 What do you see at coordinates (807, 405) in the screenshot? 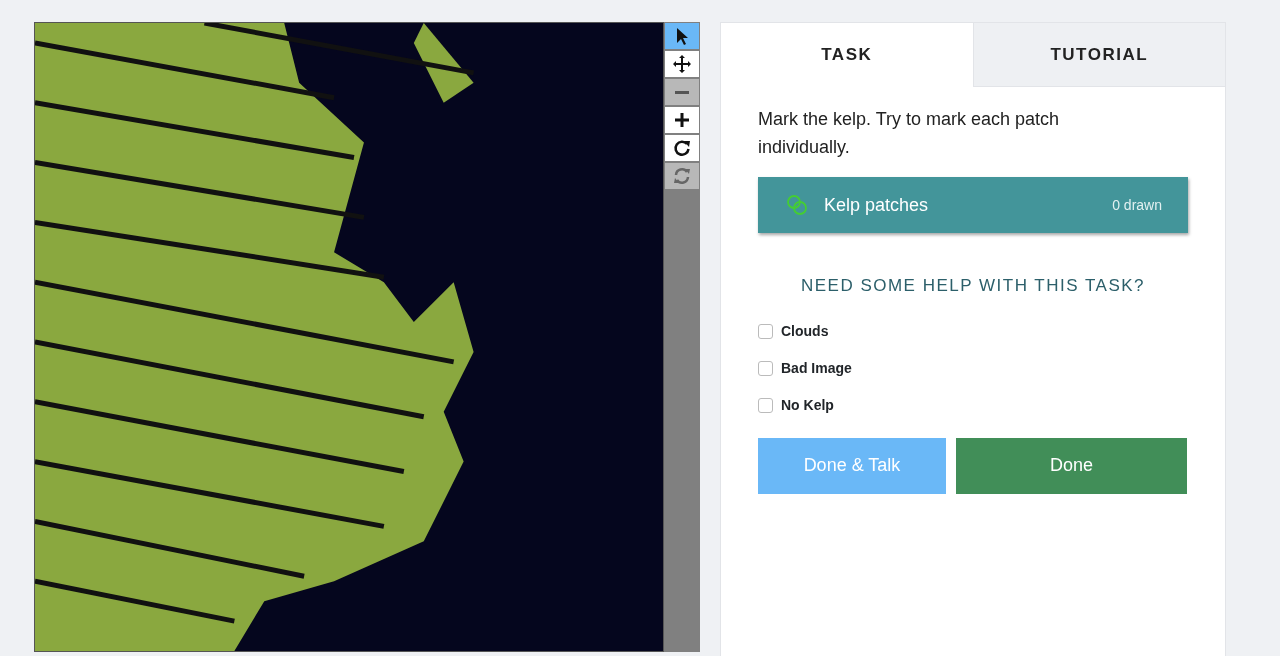
I see `checkbox-label: No Kelp` at bounding box center [807, 405].